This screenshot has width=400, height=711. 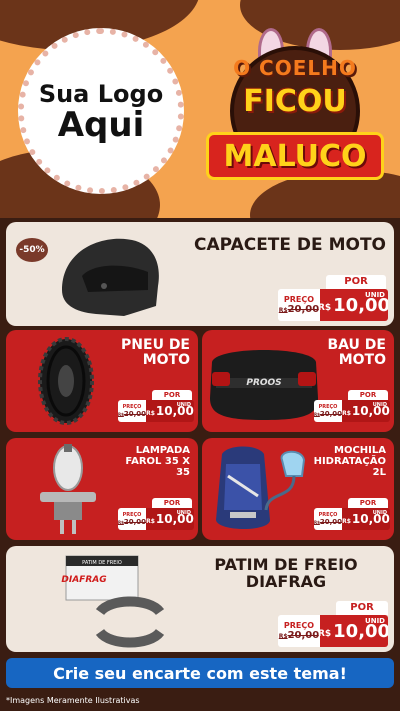 I want to click on badge-text-middle: FICOU, so click(x=295, y=101).